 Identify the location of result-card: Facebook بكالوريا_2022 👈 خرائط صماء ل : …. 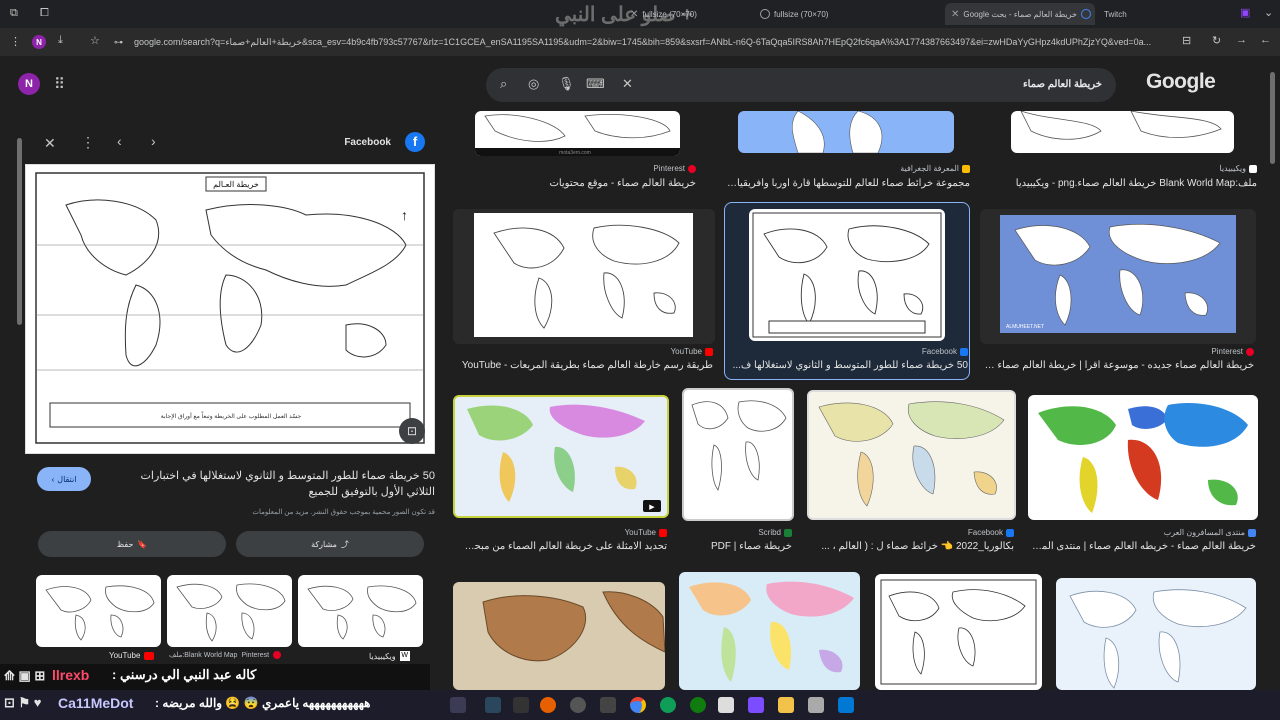
(911, 472).